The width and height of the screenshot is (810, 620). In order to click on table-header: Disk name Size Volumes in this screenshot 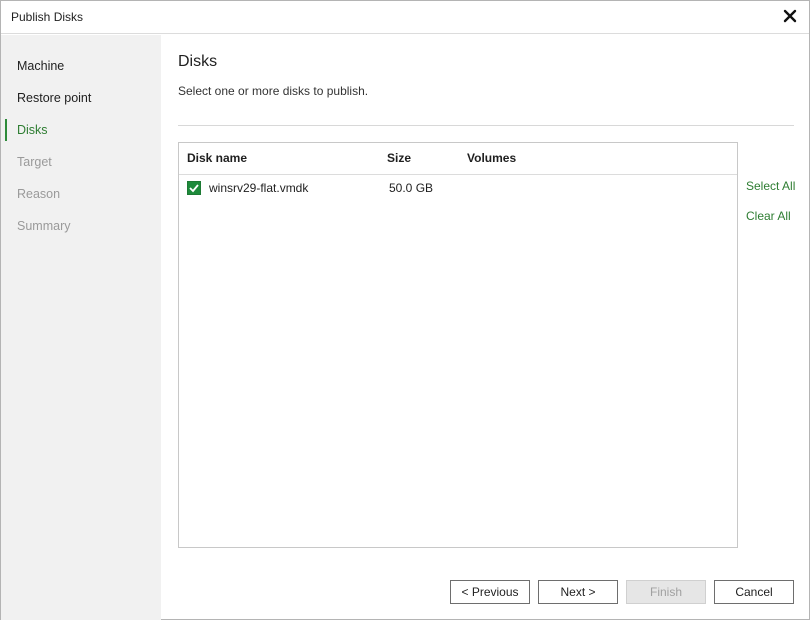, I will do `click(458, 159)`.